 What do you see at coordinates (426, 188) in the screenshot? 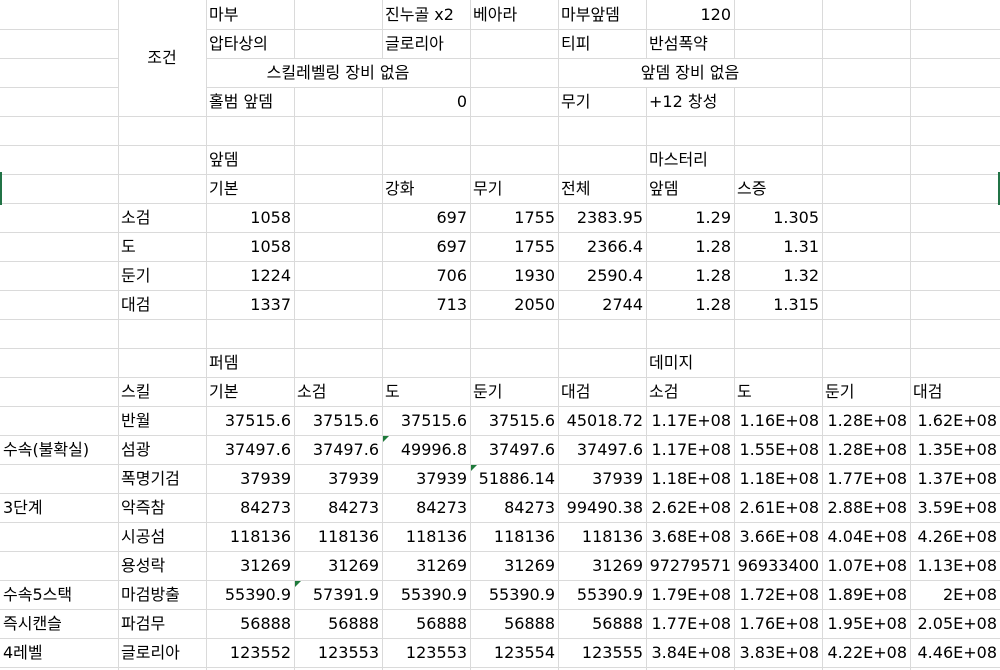
I see `apdem-header-cell: 강화` at bounding box center [426, 188].